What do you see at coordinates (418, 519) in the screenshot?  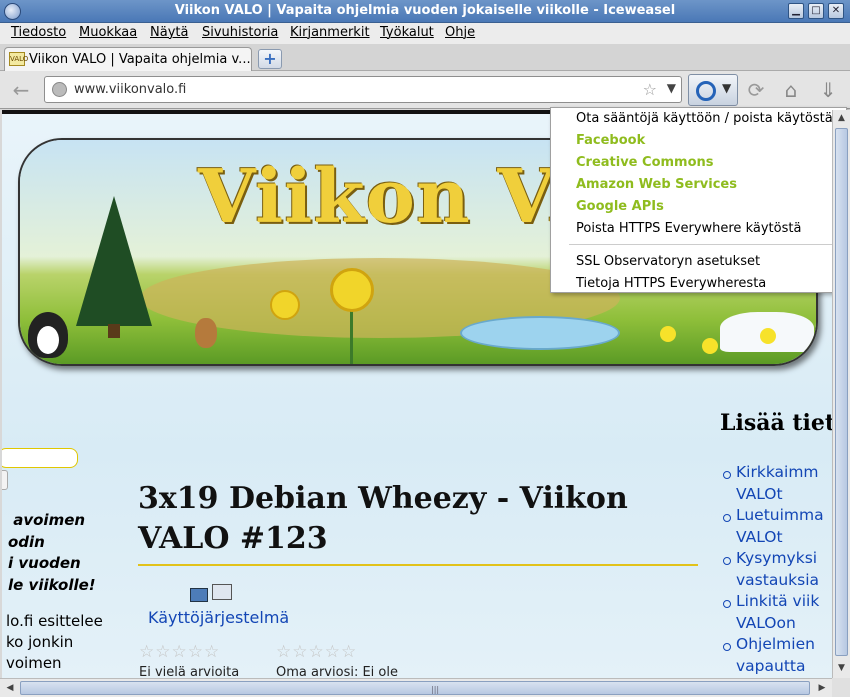 I see `post-title: 3x19 Debian Wheezy - Viikon VALO #123` at bounding box center [418, 519].